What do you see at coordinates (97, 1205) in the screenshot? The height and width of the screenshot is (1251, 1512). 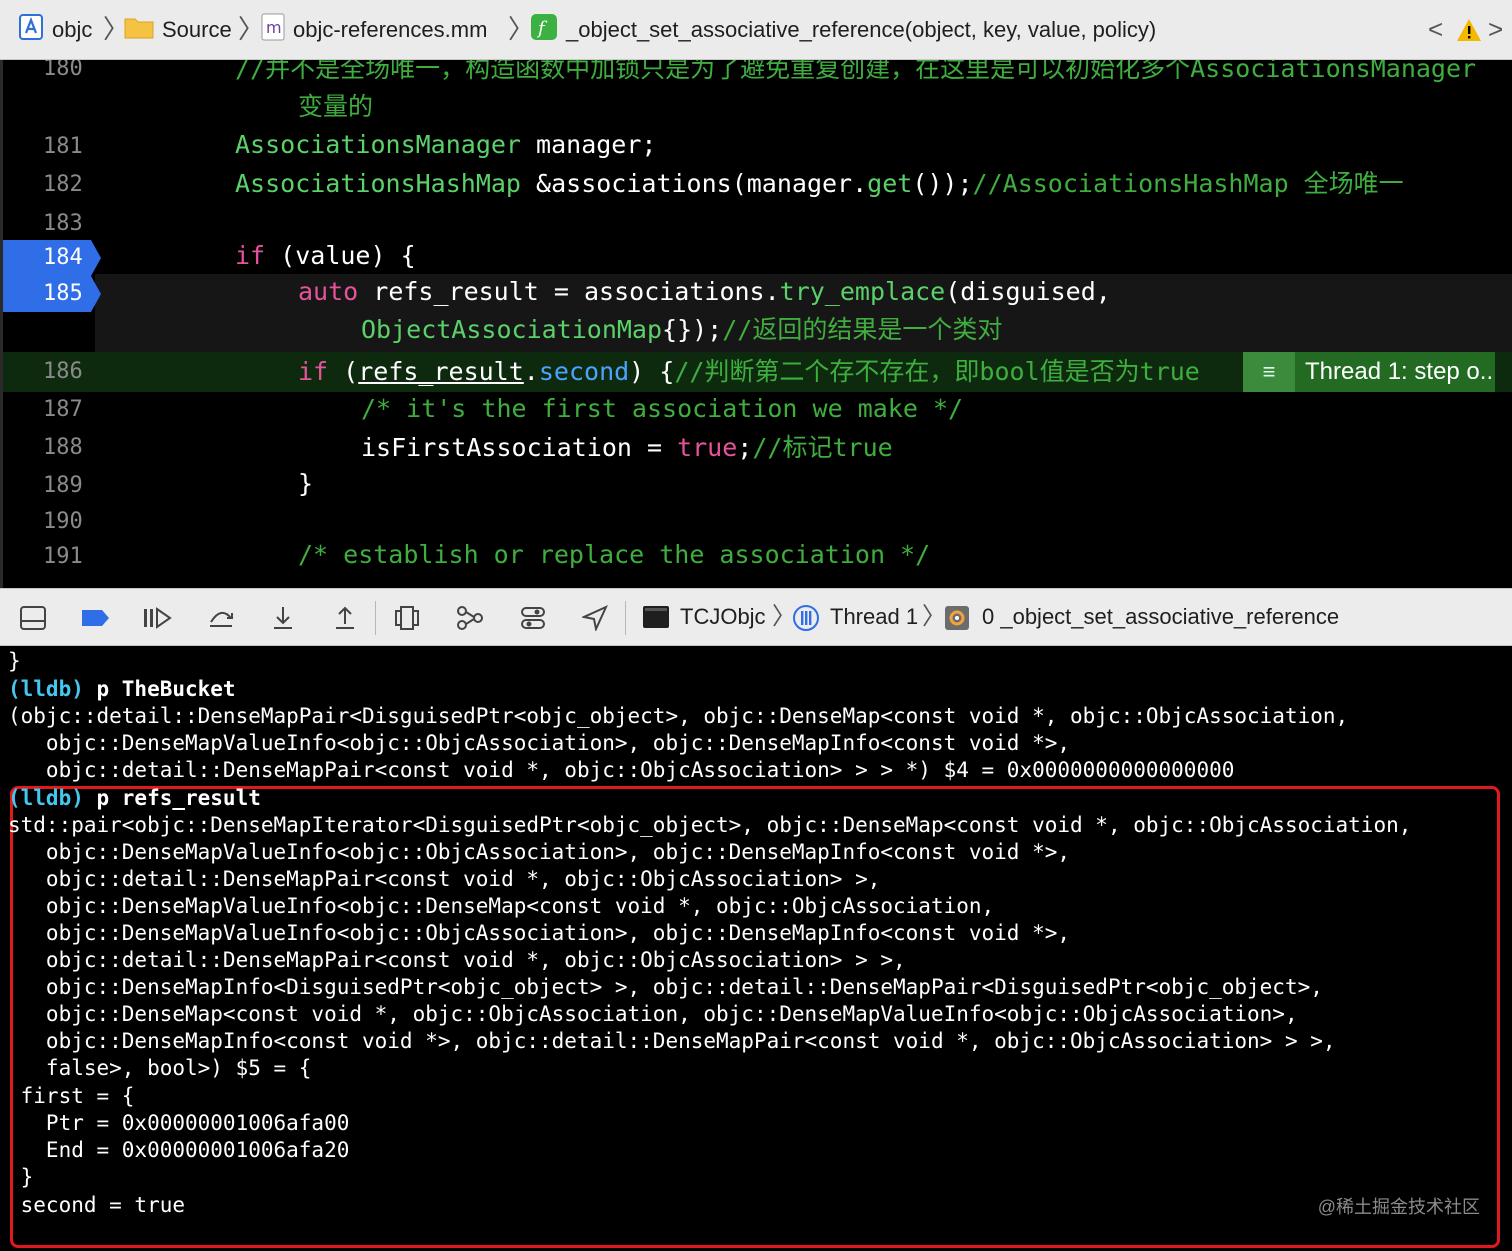 I see `console-line: second = true` at bounding box center [97, 1205].